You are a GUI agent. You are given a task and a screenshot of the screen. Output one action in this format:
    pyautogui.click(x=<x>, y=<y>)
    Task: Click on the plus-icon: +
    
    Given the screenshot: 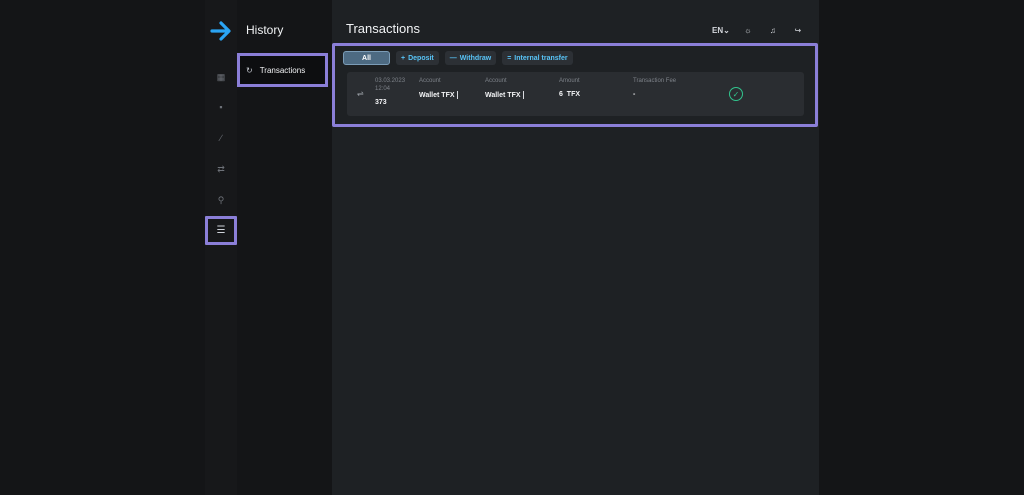 What is the action you would take?
    pyautogui.click(x=403, y=58)
    